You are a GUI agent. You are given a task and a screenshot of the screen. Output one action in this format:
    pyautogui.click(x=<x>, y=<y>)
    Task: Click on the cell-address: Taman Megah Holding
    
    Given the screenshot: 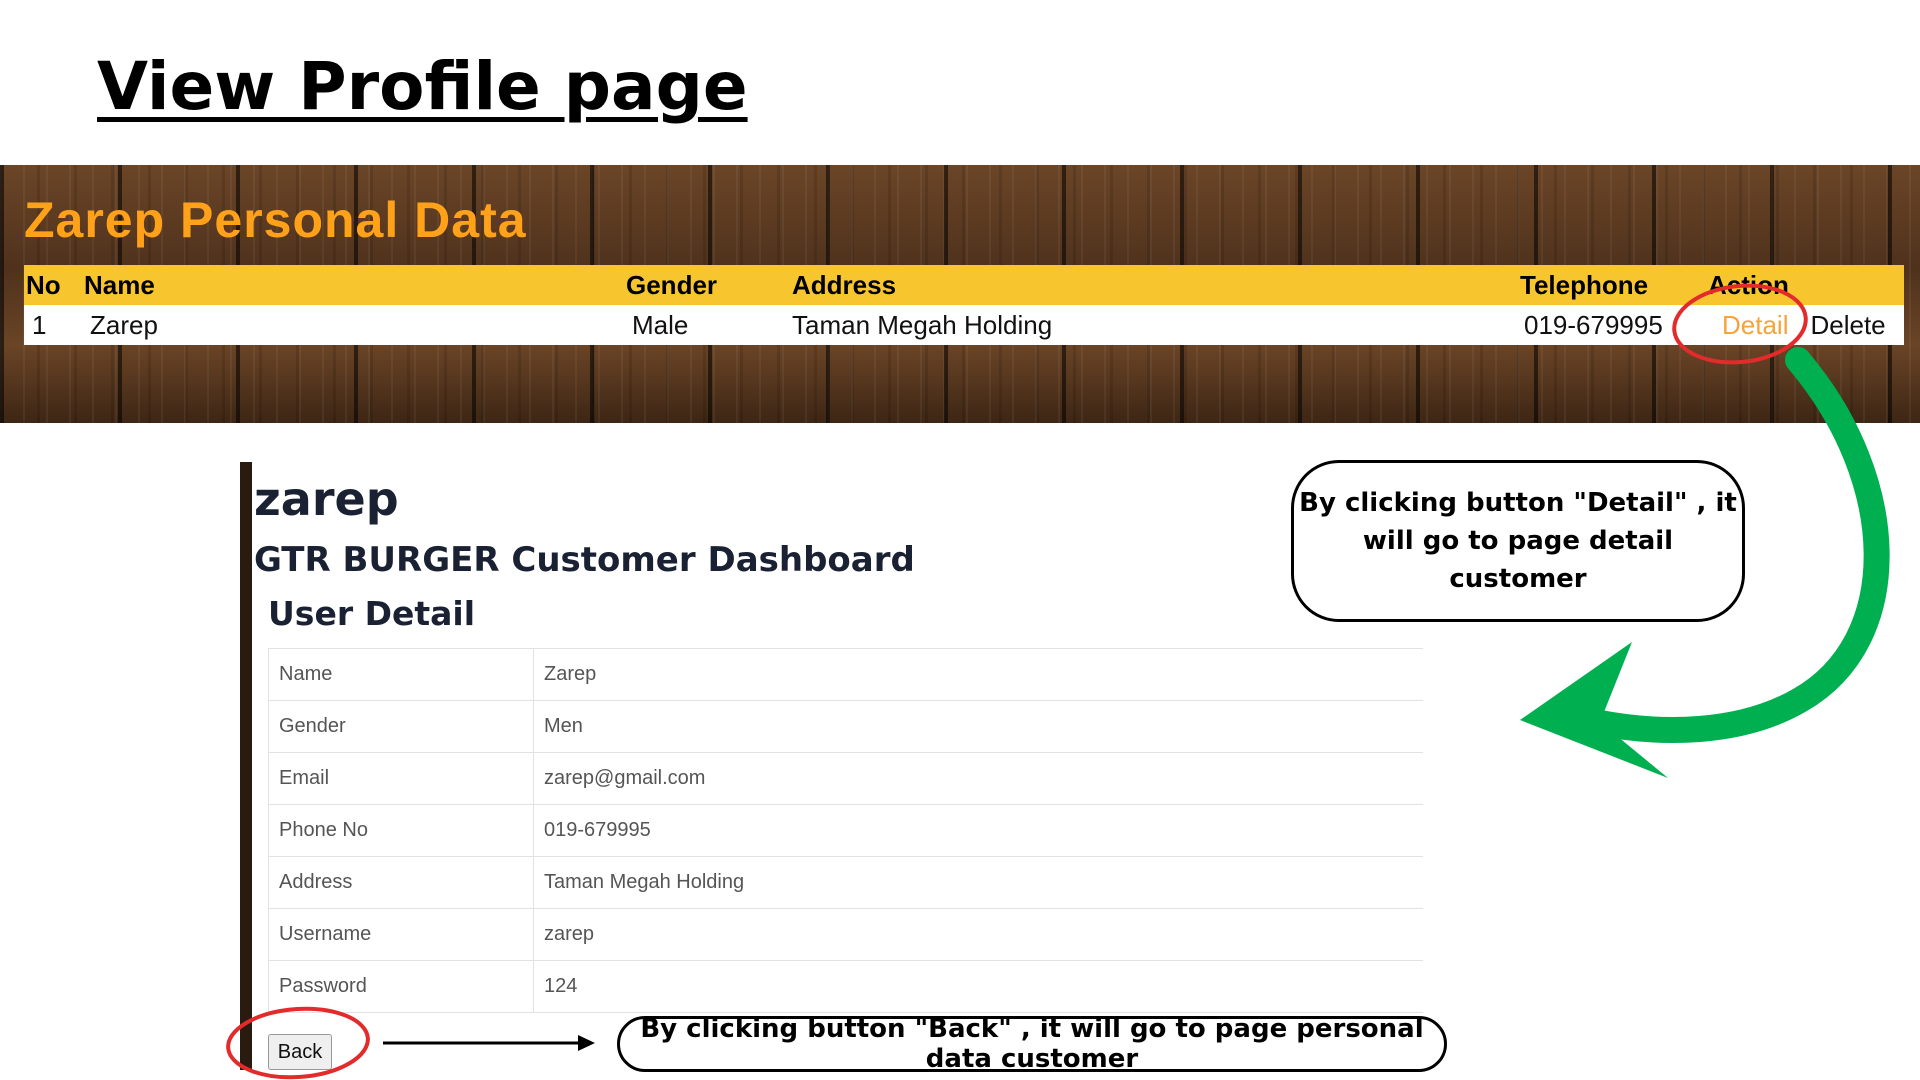 What is the action you would take?
    pyautogui.click(x=1154, y=325)
    